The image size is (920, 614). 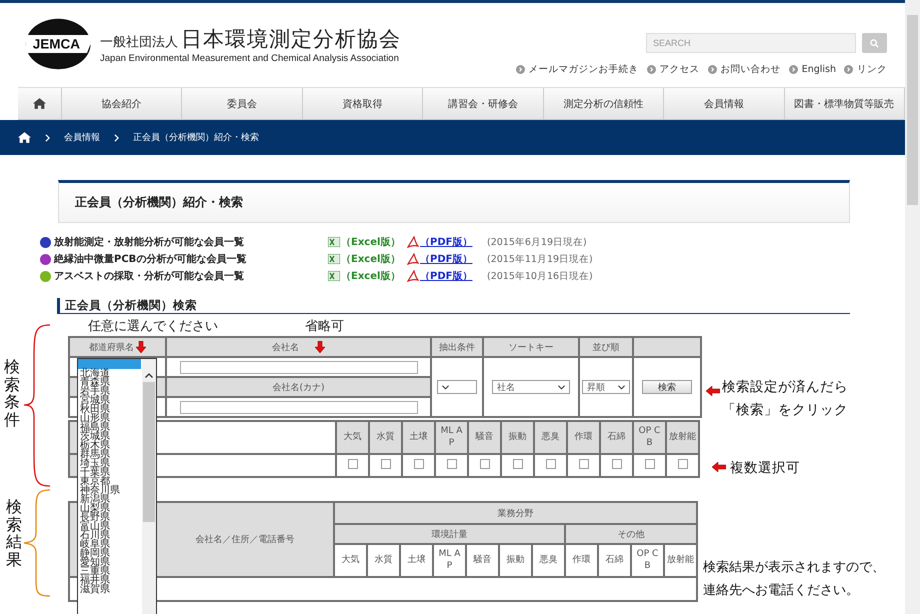 I want to click on prefecture-option: 福島県, so click(x=111, y=427).